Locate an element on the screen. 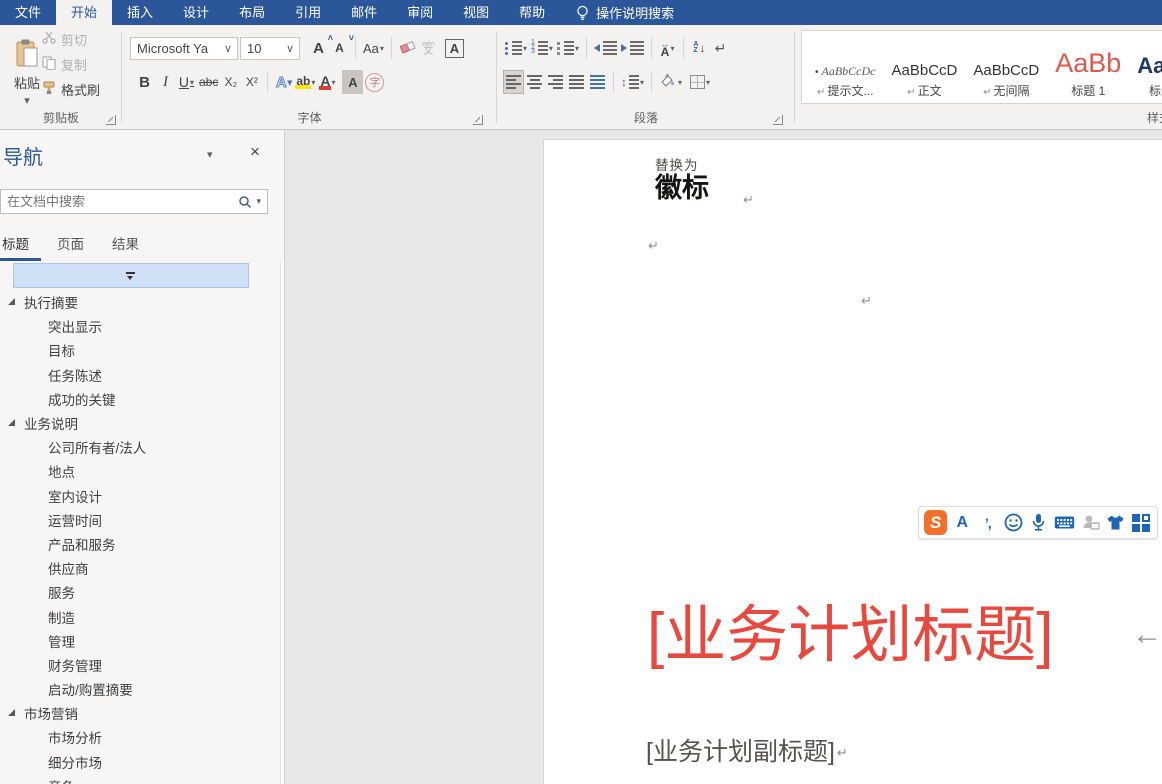 The width and height of the screenshot is (1162, 784). close-pane-icon: × is located at coordinates (255, 152).